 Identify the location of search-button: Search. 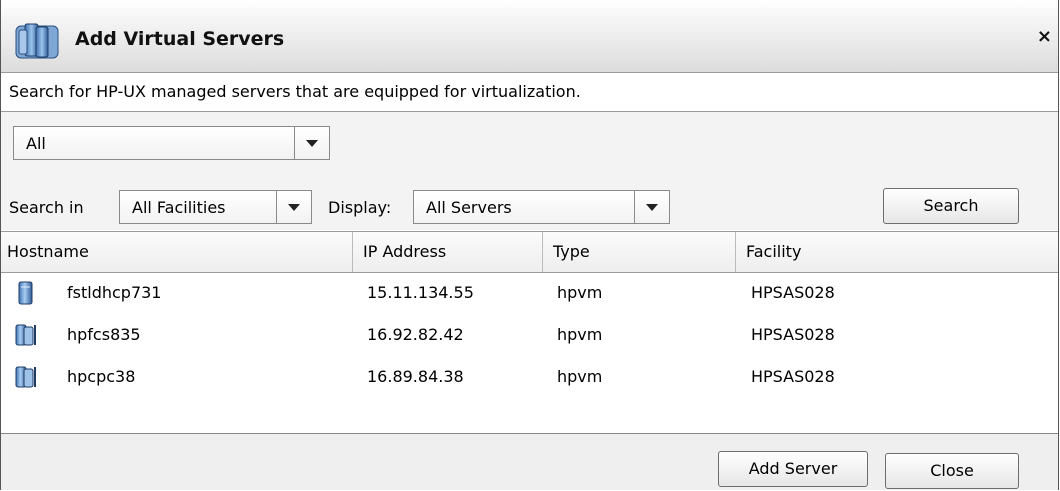
(951, 206).